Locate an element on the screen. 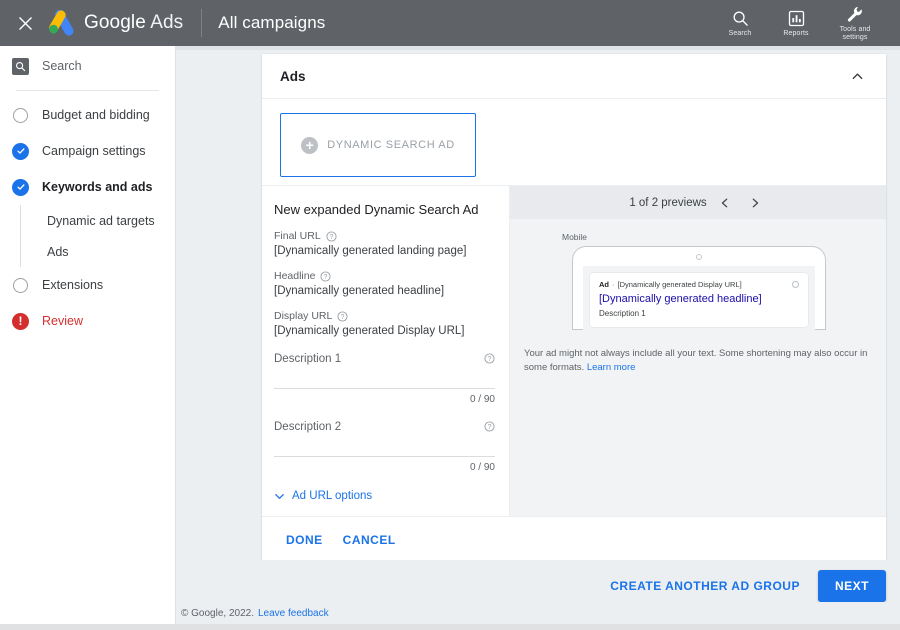 The image size is (900, 630). preview-prev-button is located at coordinates (725, 203).